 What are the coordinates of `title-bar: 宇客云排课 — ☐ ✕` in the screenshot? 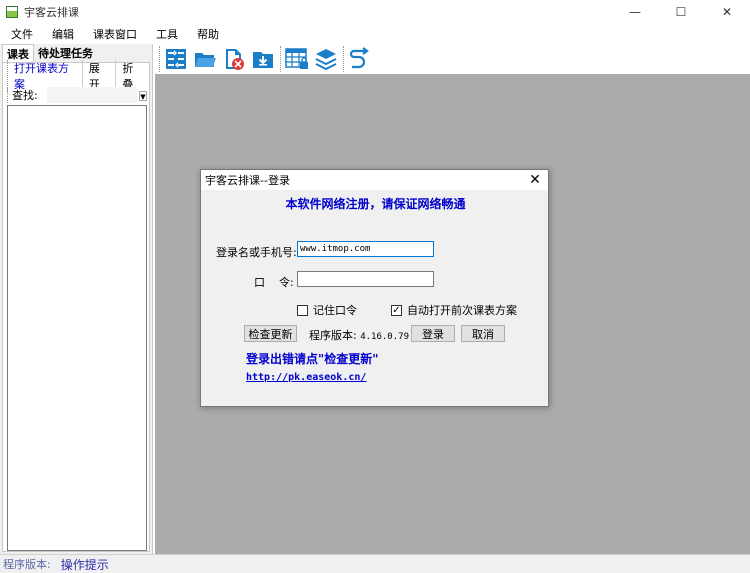 It's located at (375, 12).